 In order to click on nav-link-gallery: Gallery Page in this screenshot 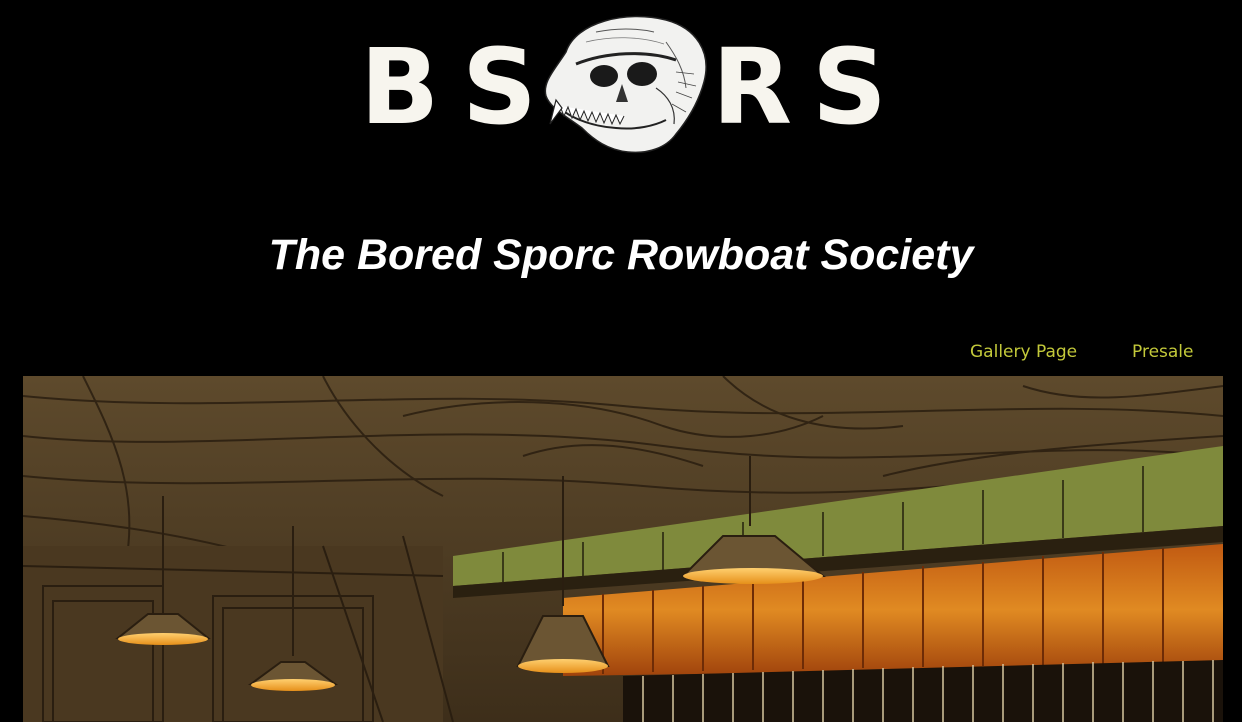, I will do `click(1023, 352)`.